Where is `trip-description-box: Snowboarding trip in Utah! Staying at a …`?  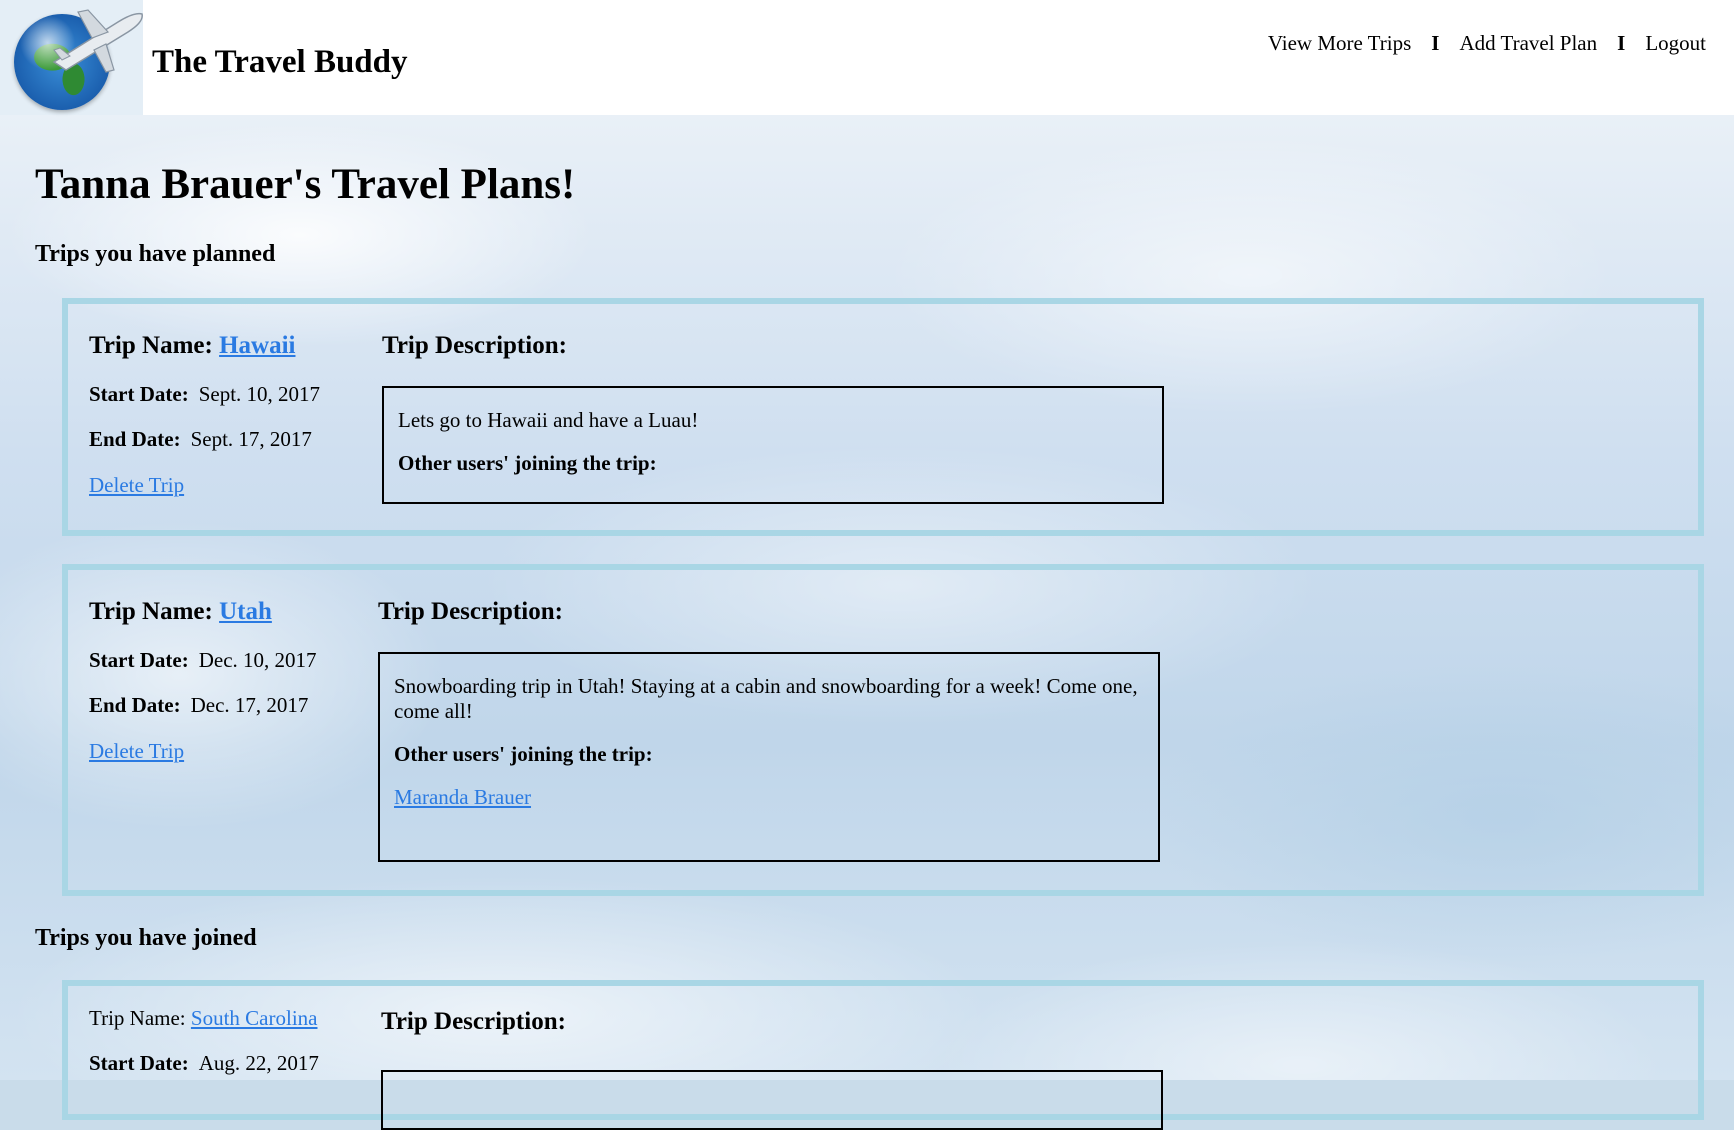 trip-description-box: Snowboarding trip in Utah! Staying at a … is located at coordinates (769, 757).